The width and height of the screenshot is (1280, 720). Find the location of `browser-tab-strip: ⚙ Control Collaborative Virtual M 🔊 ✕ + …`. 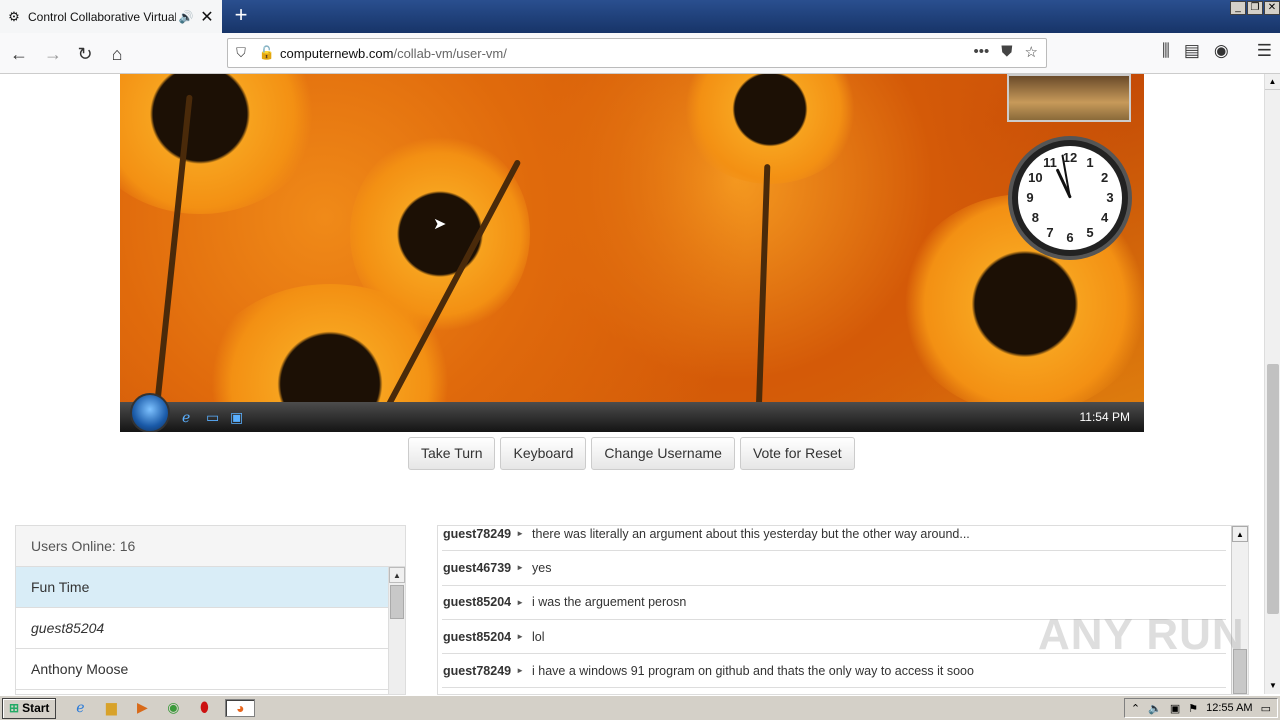

browser-tab-strip: ⚙ Control Collaborative Virtual M 🔊 ✕ + … is located at coordinates (640, 16).